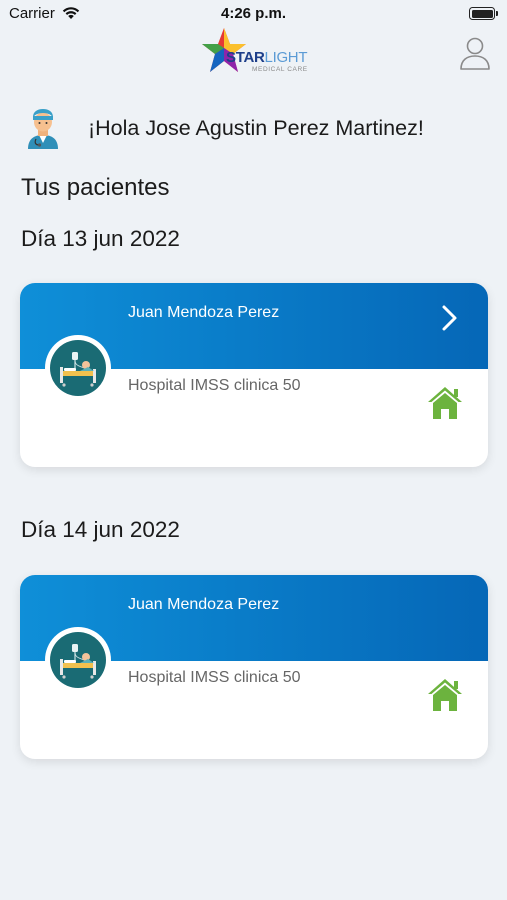 The image size is (507, 900). I want to click on greeting: ¡Hola Jose Agustin Perez Martinez!, so click(254, 128).